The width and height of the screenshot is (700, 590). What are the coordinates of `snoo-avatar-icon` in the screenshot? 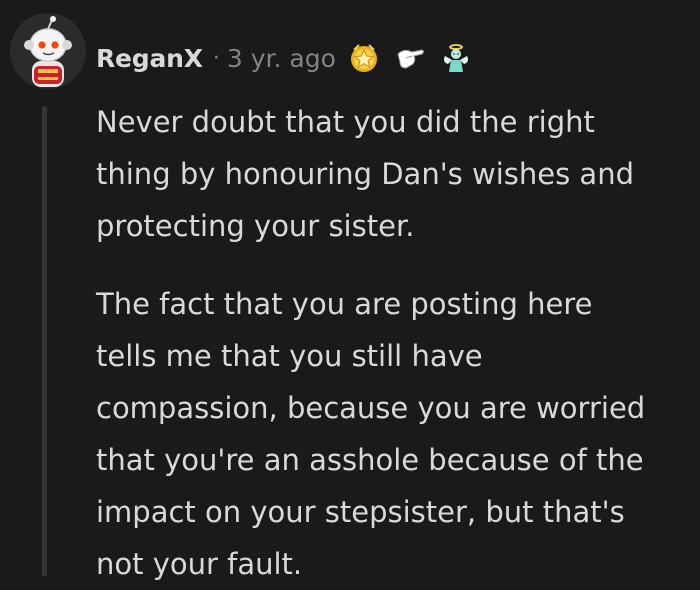 It's located at (48, 51).